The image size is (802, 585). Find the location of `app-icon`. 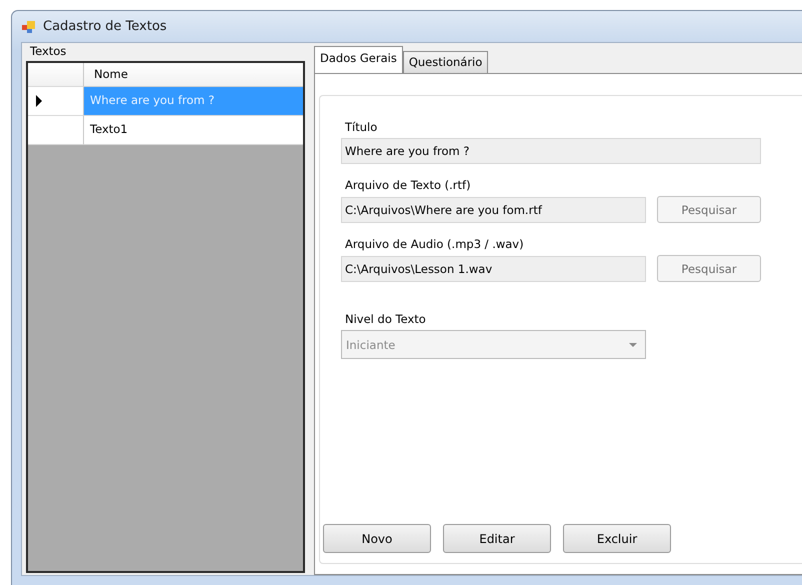

app-icon is located at coordinates (29, 26).